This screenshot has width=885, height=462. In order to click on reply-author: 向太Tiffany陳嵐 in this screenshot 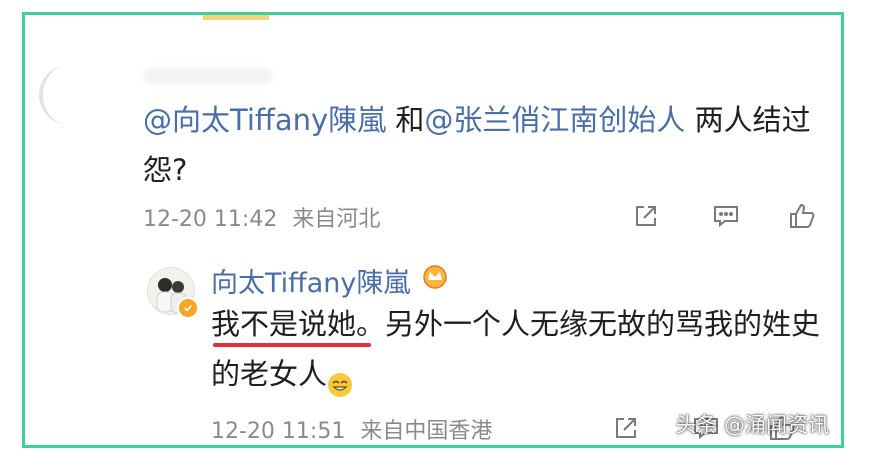, I will do `click(310, 280)`.